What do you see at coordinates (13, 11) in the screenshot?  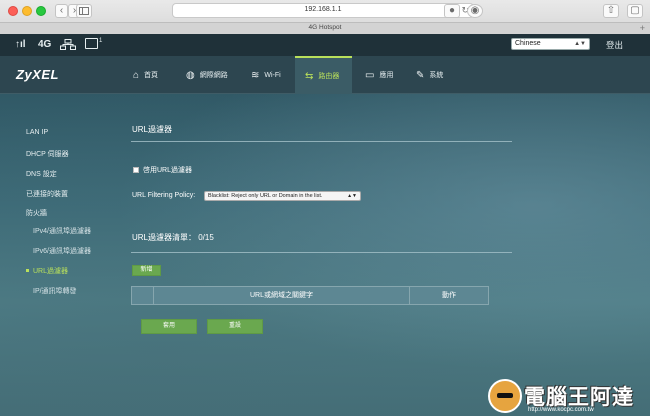 I see `close-window-button` at bounding box center [13, 11].